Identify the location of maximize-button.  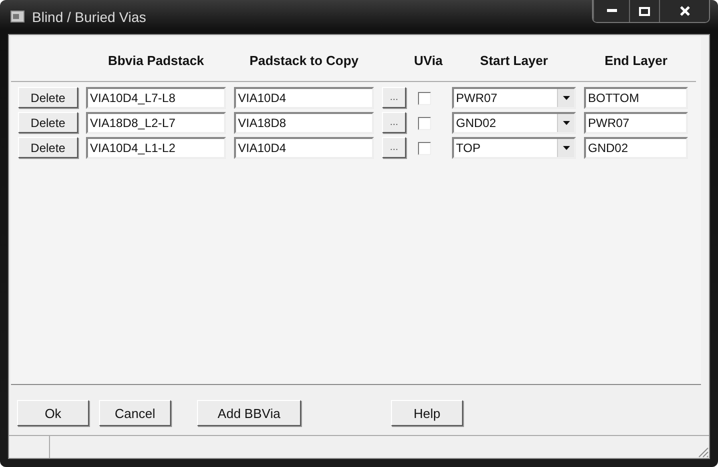
(644, 11).